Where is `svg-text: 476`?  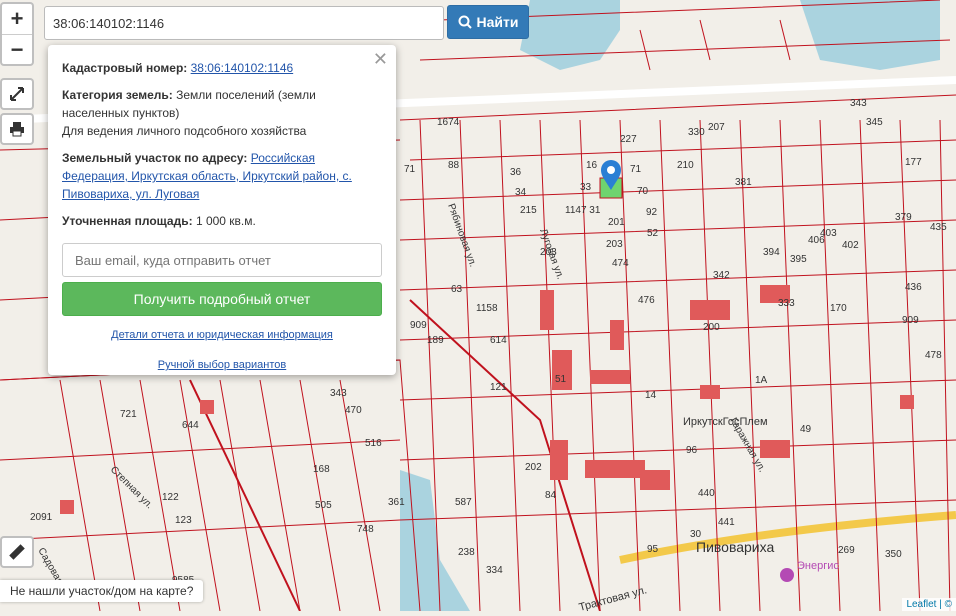
svg-text: 476 is located at coordinates (646, 300).